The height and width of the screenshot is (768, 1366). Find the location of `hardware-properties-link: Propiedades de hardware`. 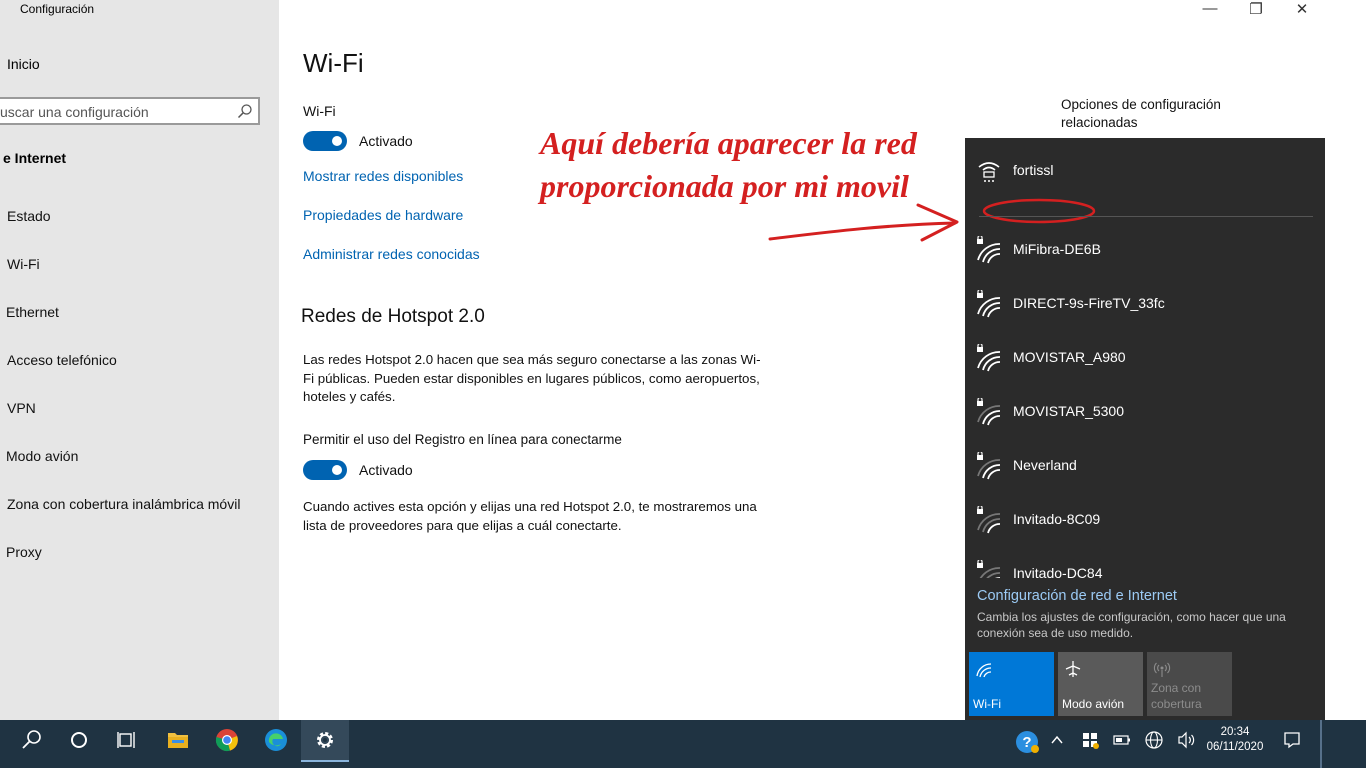

hardware-properties-link: Propiedades de hardware is located at coordinates (383, 215).